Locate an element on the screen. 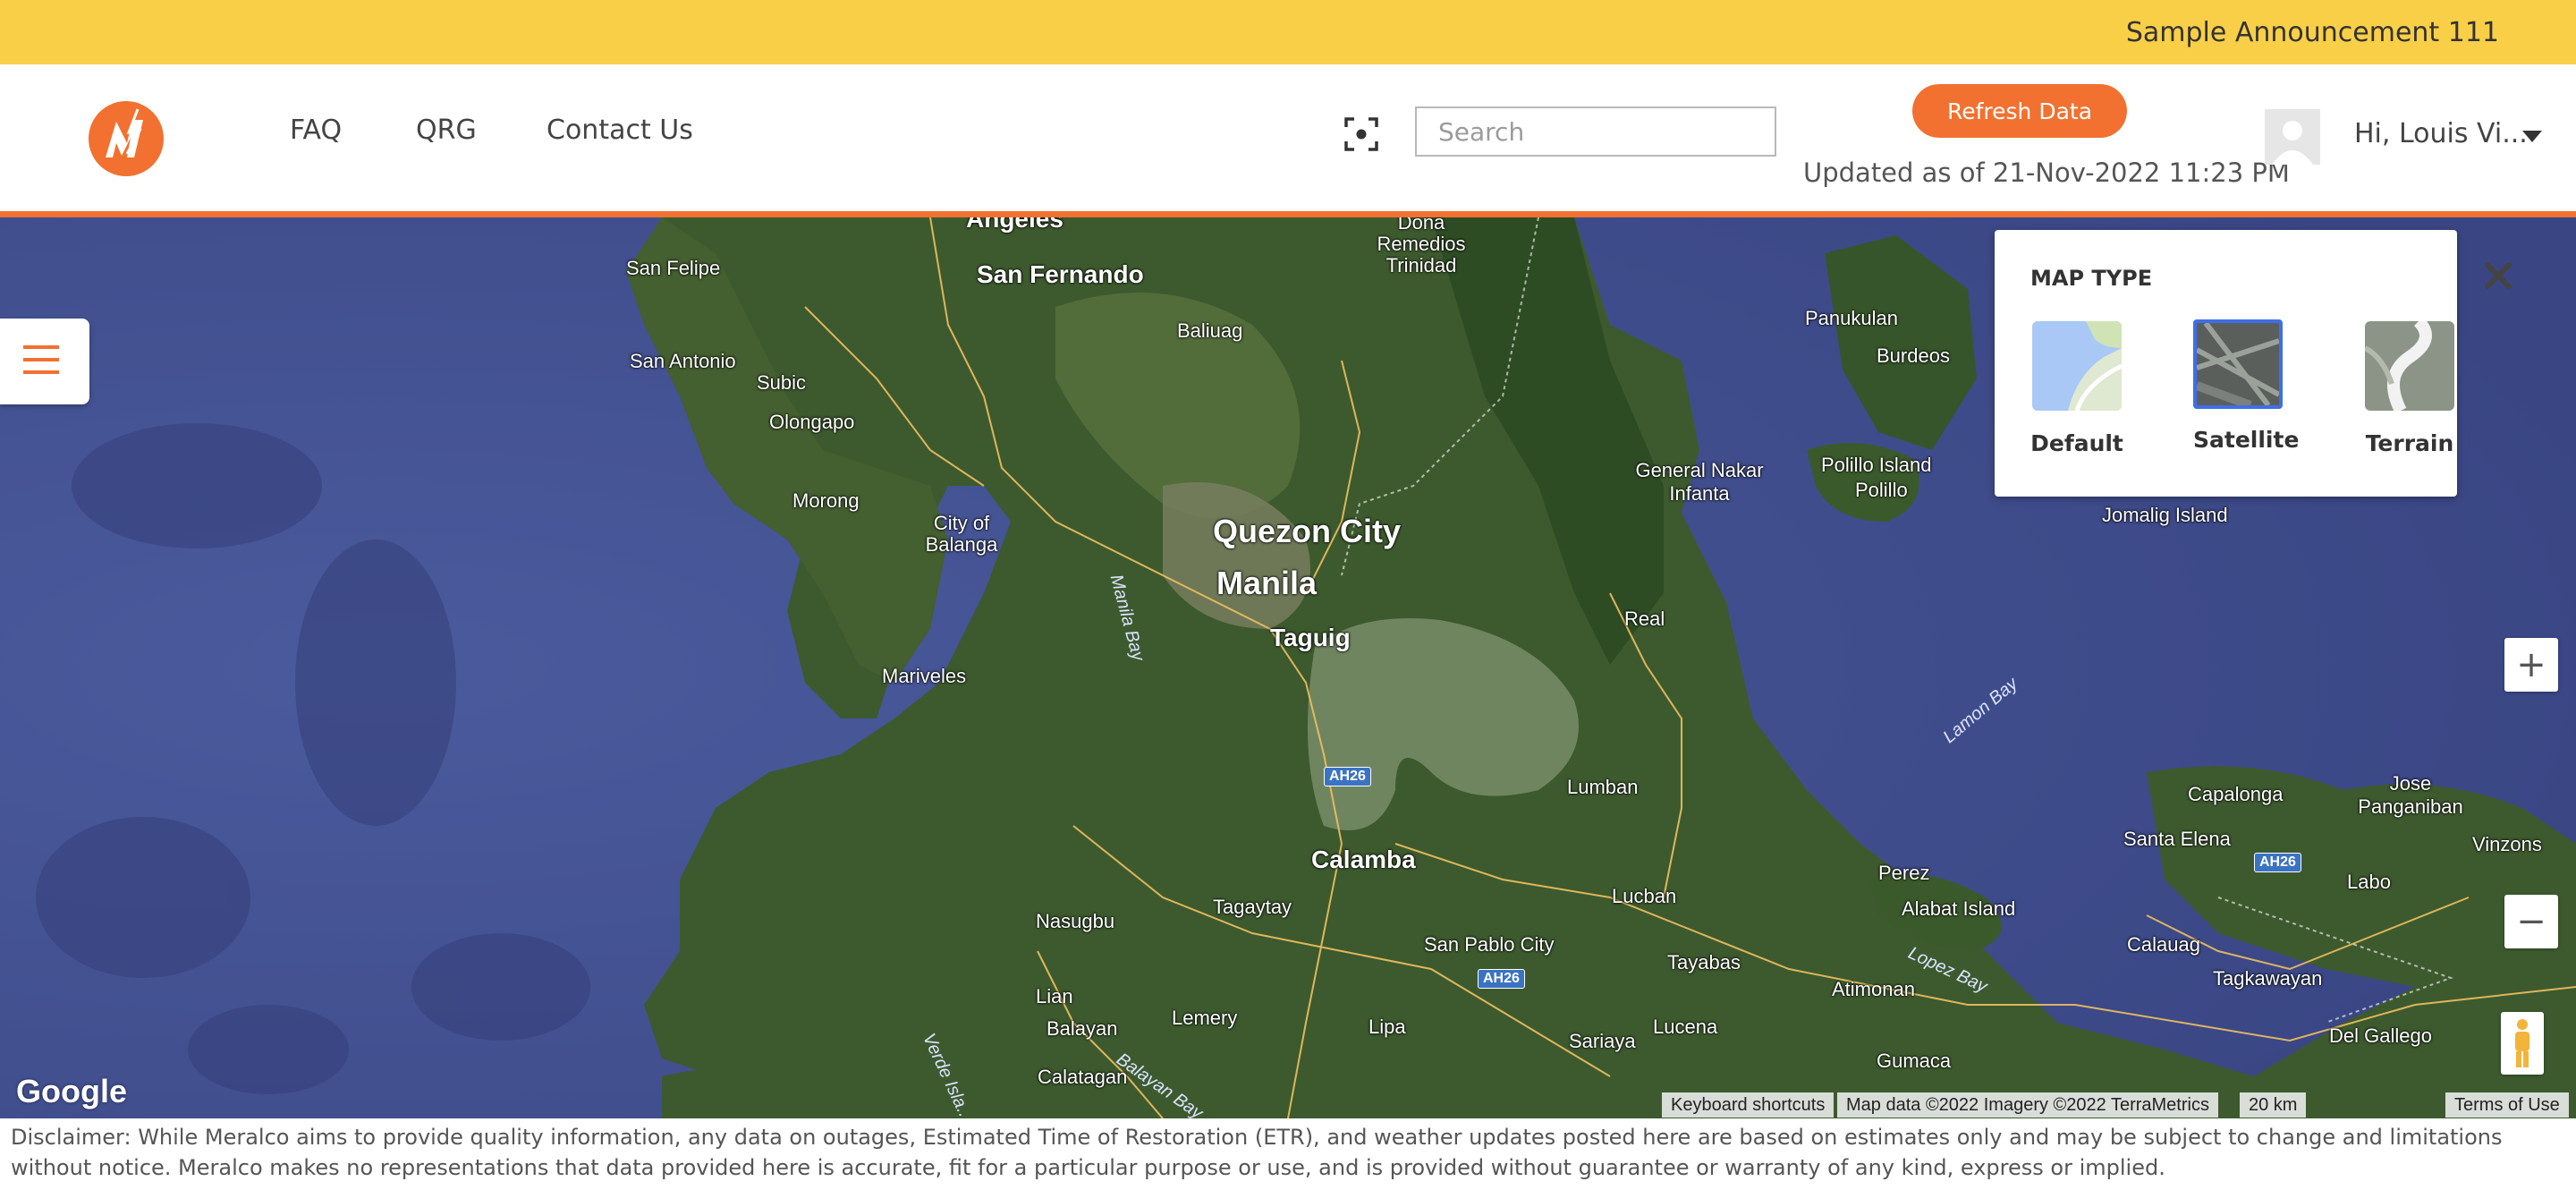 This screenshot has height=1190, width=2576. map-label: Santa Elena is located at coordinates (2177, 839).